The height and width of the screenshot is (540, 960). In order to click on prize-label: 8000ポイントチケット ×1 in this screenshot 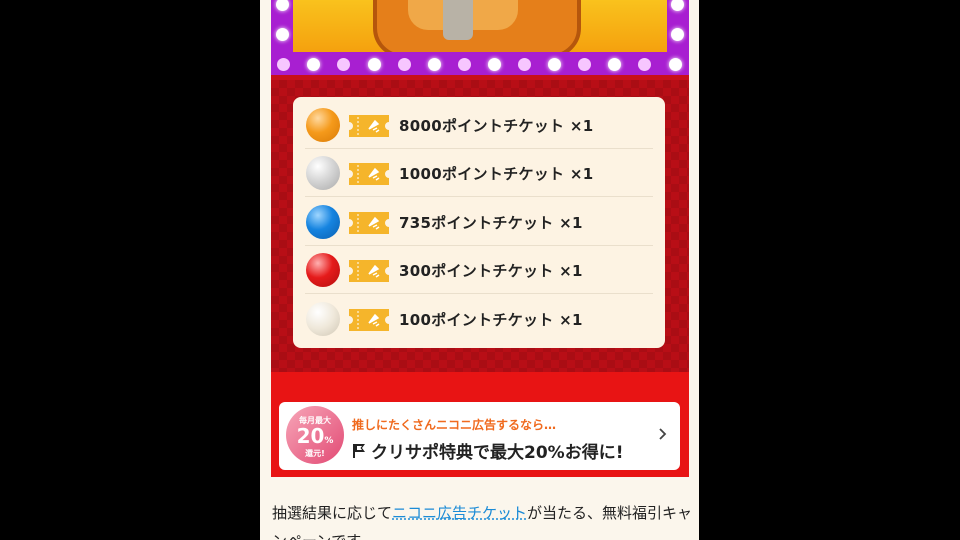, I will do `click(496, 126)`.